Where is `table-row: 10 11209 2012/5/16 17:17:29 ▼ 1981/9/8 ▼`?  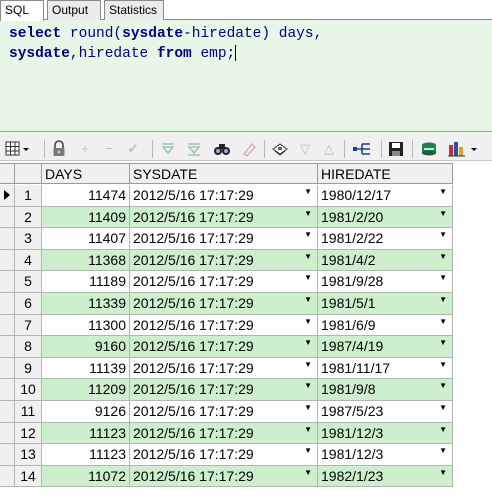 table-row: 10 11209 2012/5/16 17:17:29 ▼ 1981/9/8 ▼ is located at coordinates (226, 390).